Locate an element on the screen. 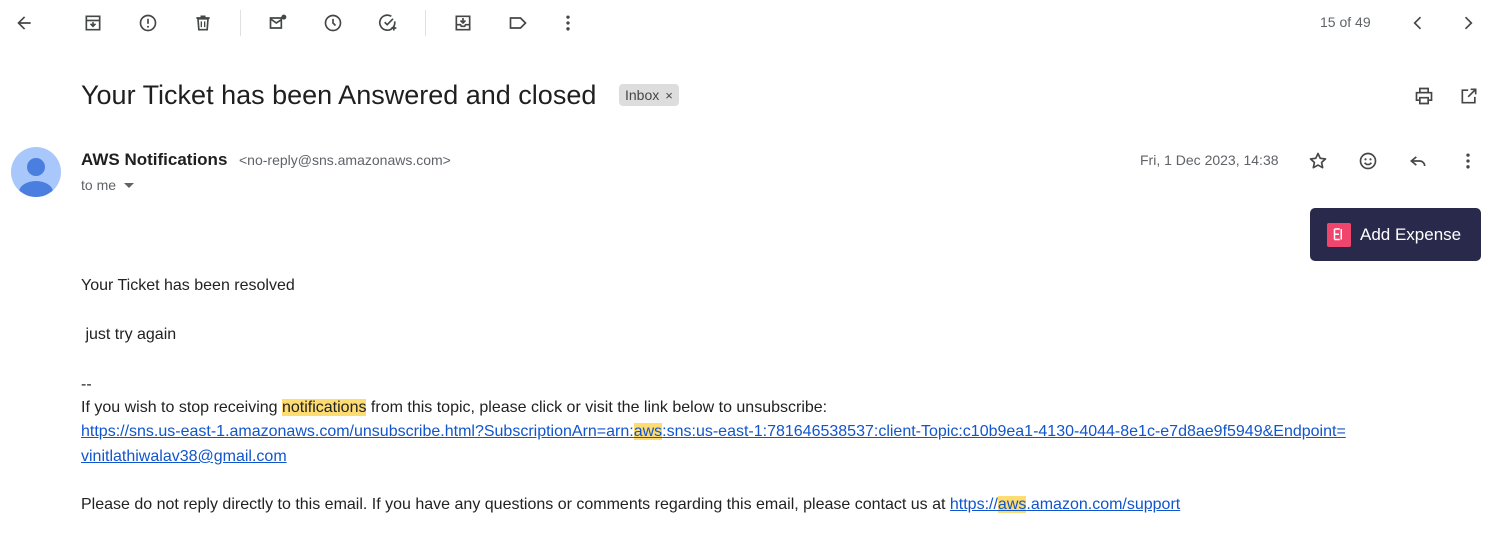 The height and width of the screenshot is (542, 1510). back-button is located at coordinates (24, 23).